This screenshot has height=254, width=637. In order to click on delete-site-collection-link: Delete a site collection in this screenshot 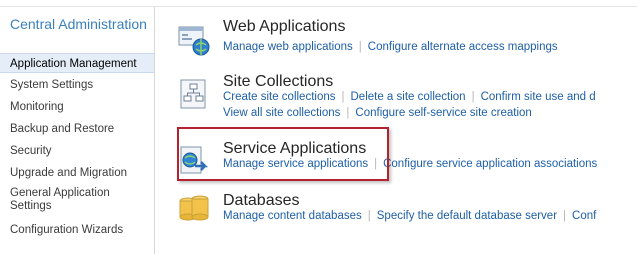, I will do `click(408, 97)`.